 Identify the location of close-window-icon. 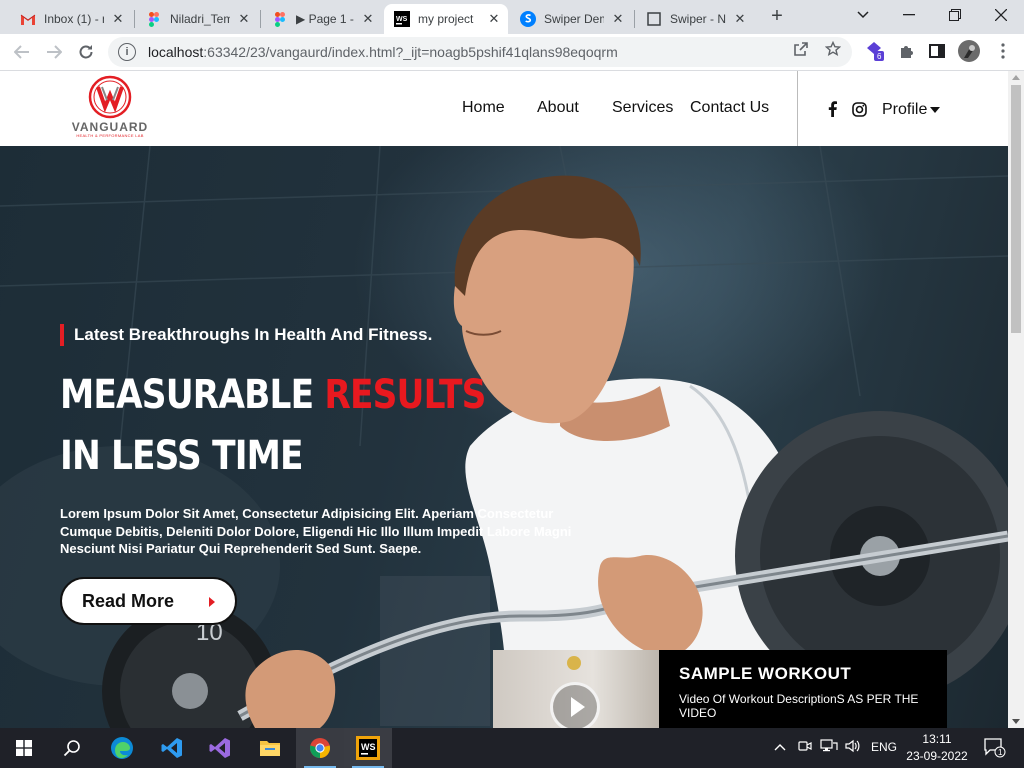
(1001, 15).